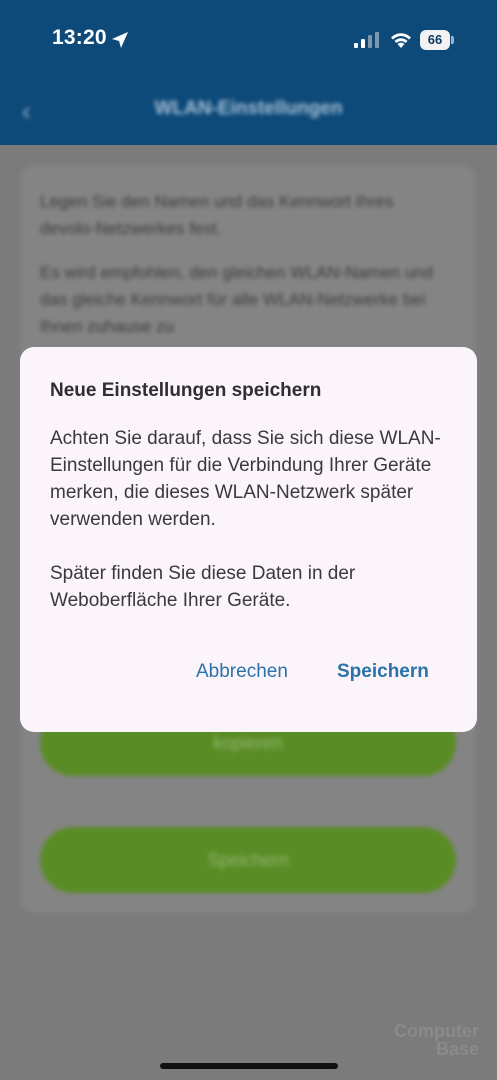 The width and height of the screenshot is (497, 1080). What do you see at coordinates (186, 390) in the screenshot?
I see `dialog-title: Neue Einstellungen speichern` at bounding box center [186, 390].